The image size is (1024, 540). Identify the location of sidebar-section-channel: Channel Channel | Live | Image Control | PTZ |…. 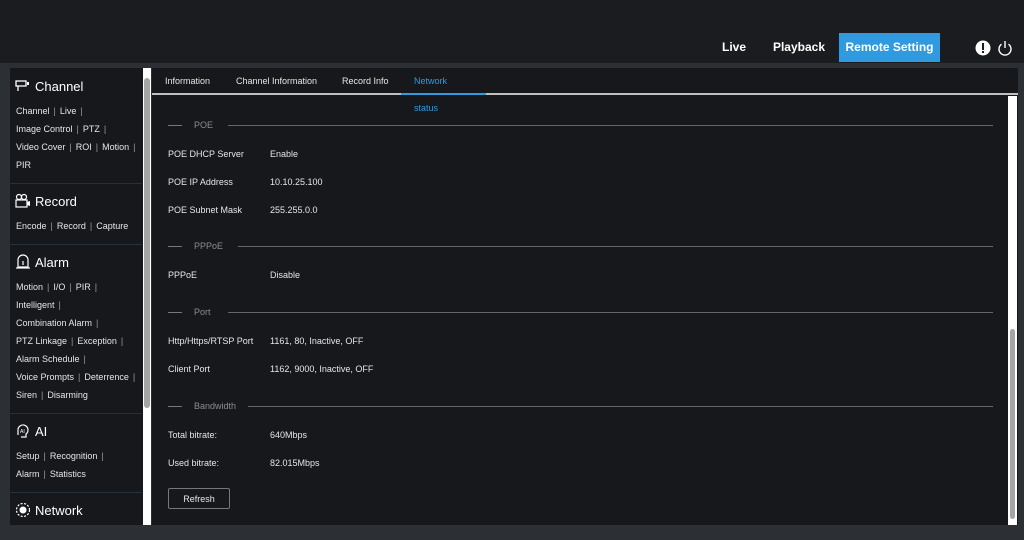
(76, 125).